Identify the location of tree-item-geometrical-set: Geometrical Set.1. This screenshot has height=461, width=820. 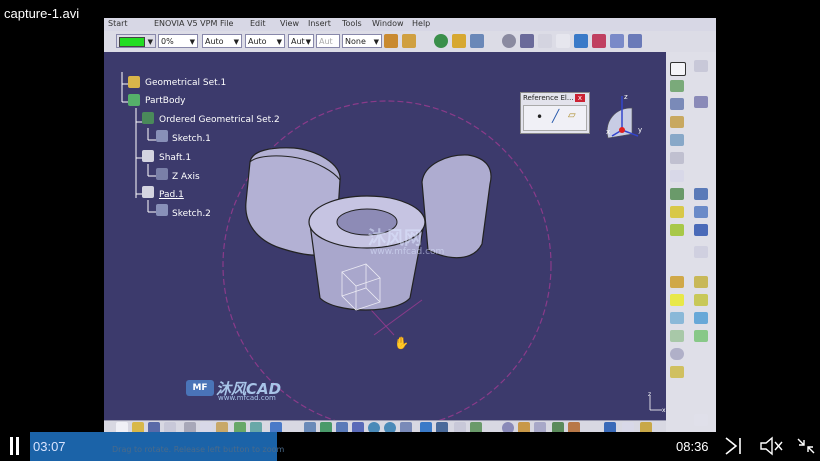
(185, 83).